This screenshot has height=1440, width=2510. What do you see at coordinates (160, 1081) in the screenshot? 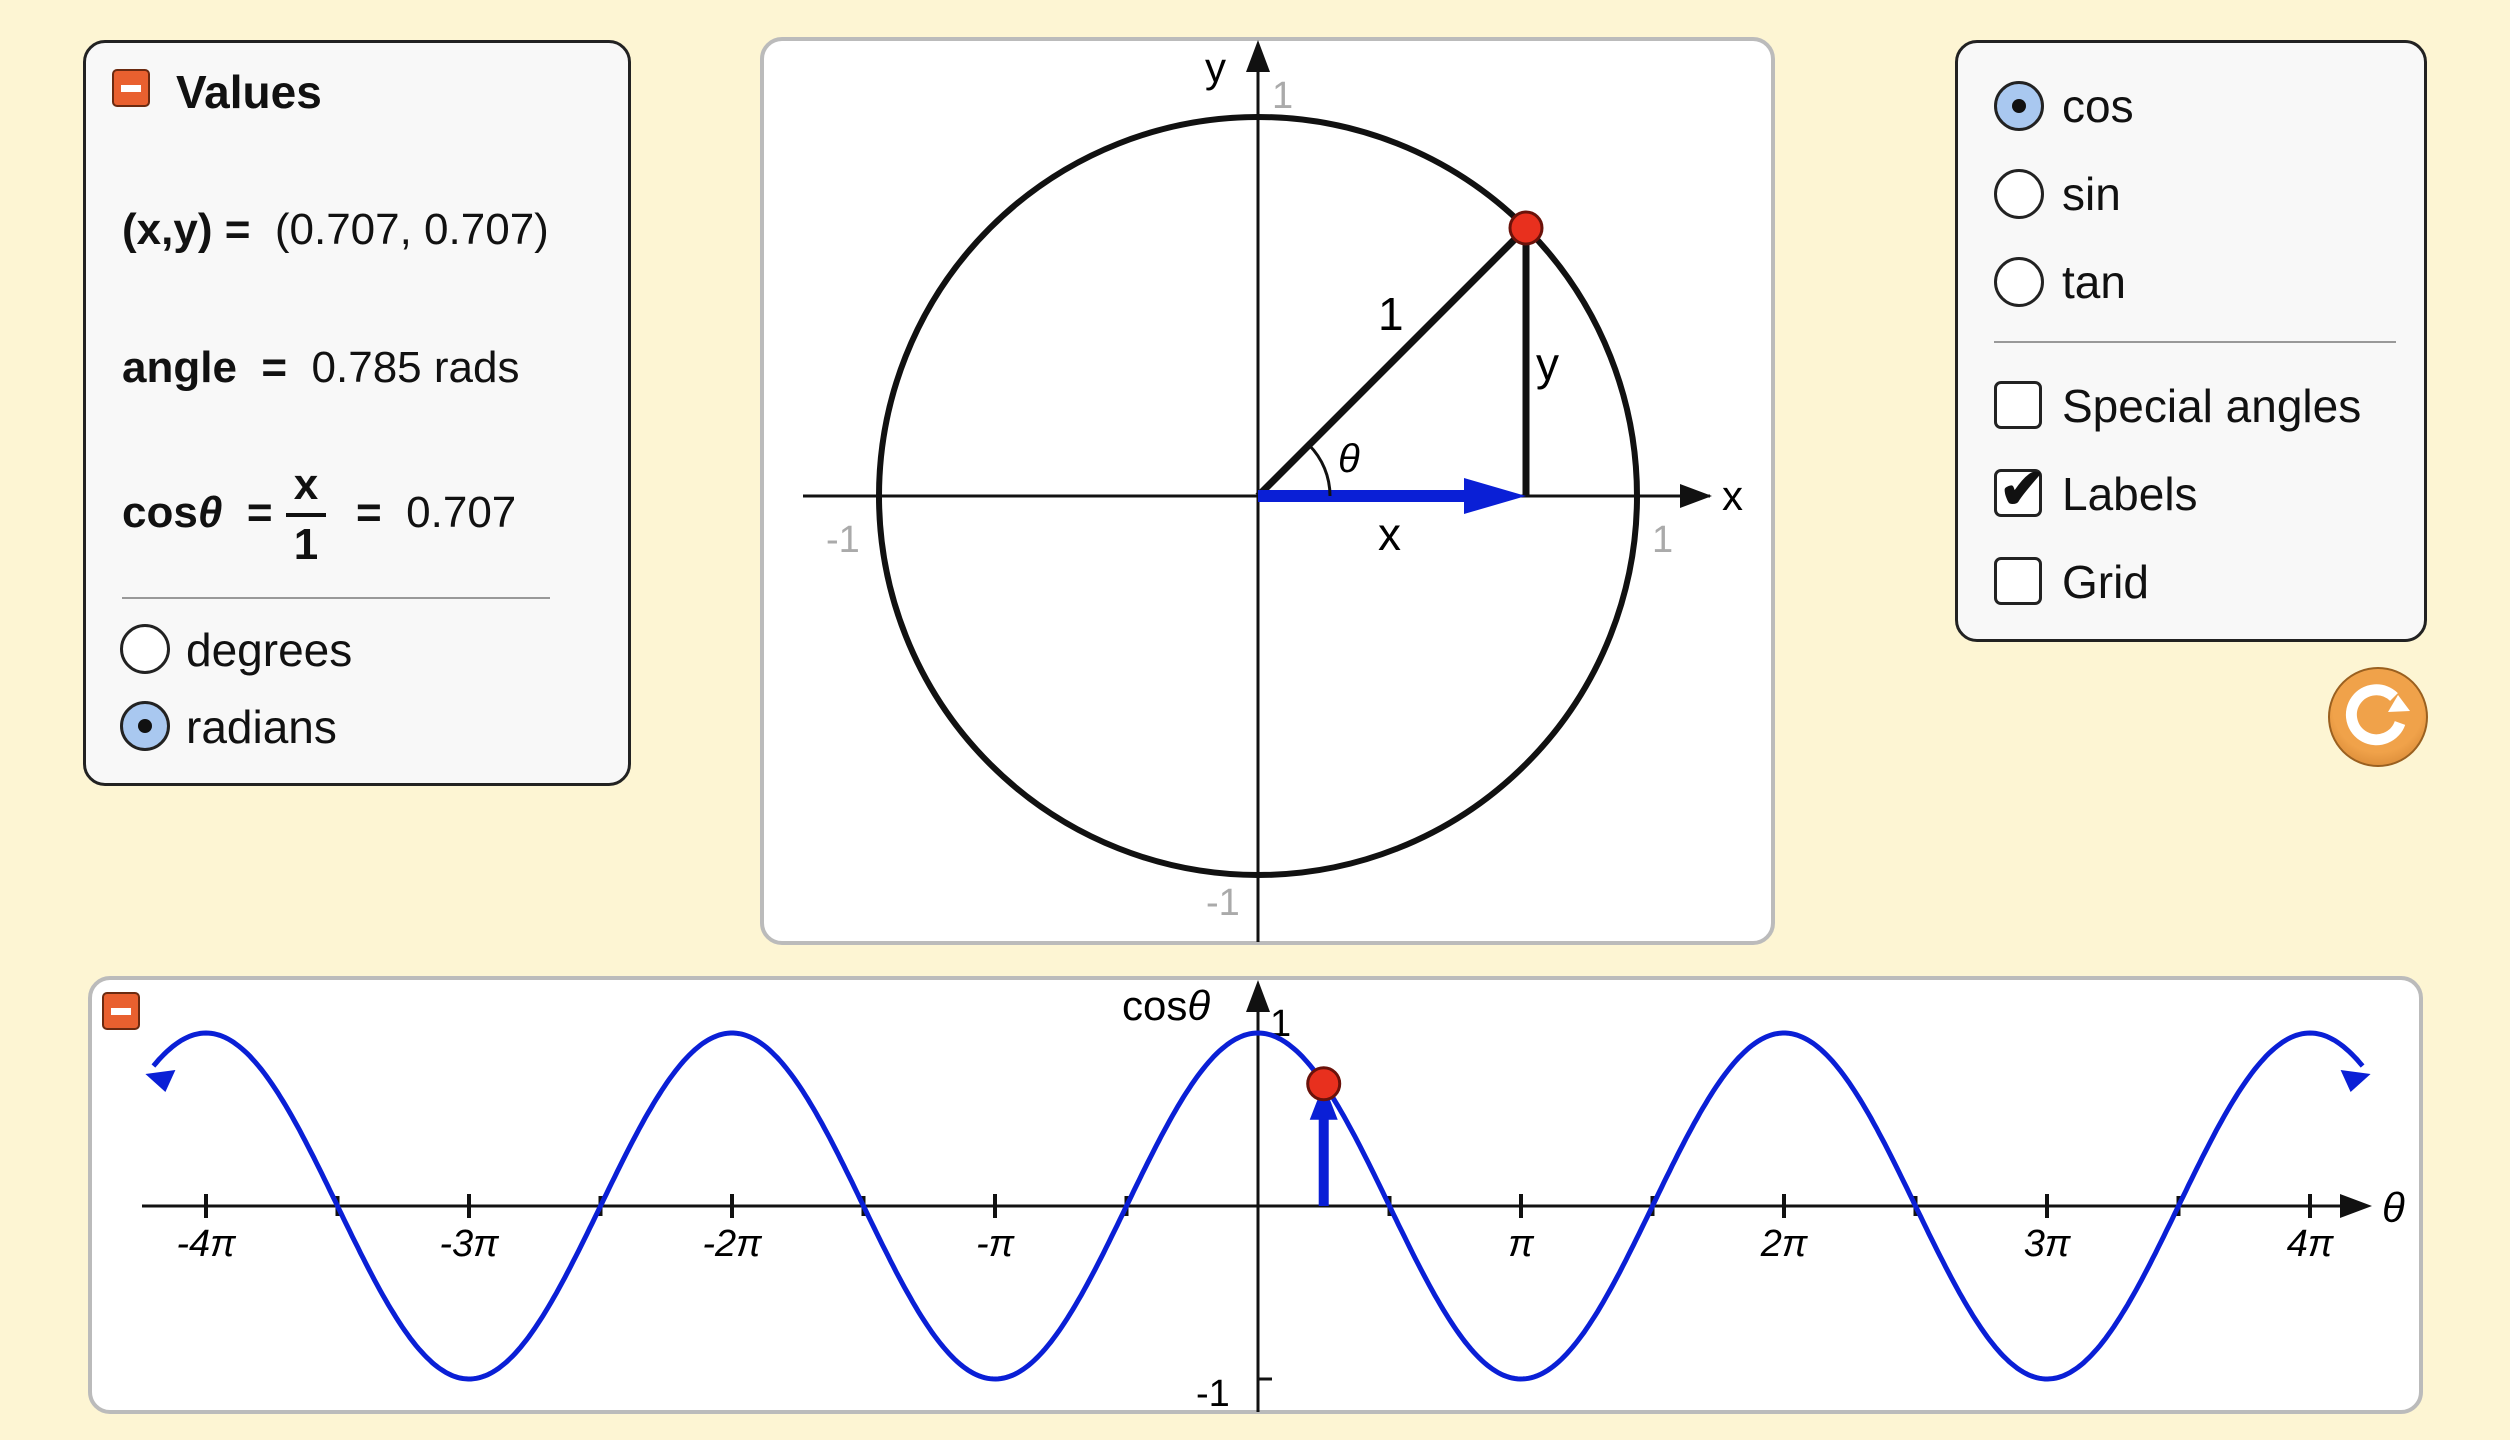
I see `curve-left-arrow-icon` at bounding box center [160, 1081].